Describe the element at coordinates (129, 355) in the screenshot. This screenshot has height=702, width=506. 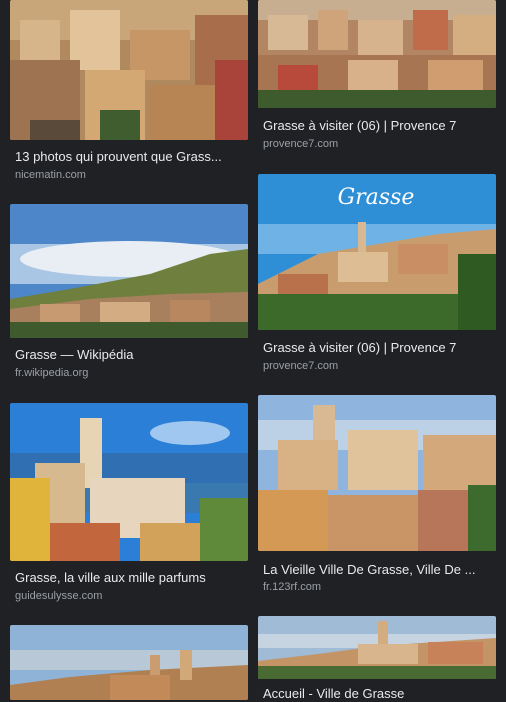
I see `result-title: Grasse — Wikipédia` at that location.